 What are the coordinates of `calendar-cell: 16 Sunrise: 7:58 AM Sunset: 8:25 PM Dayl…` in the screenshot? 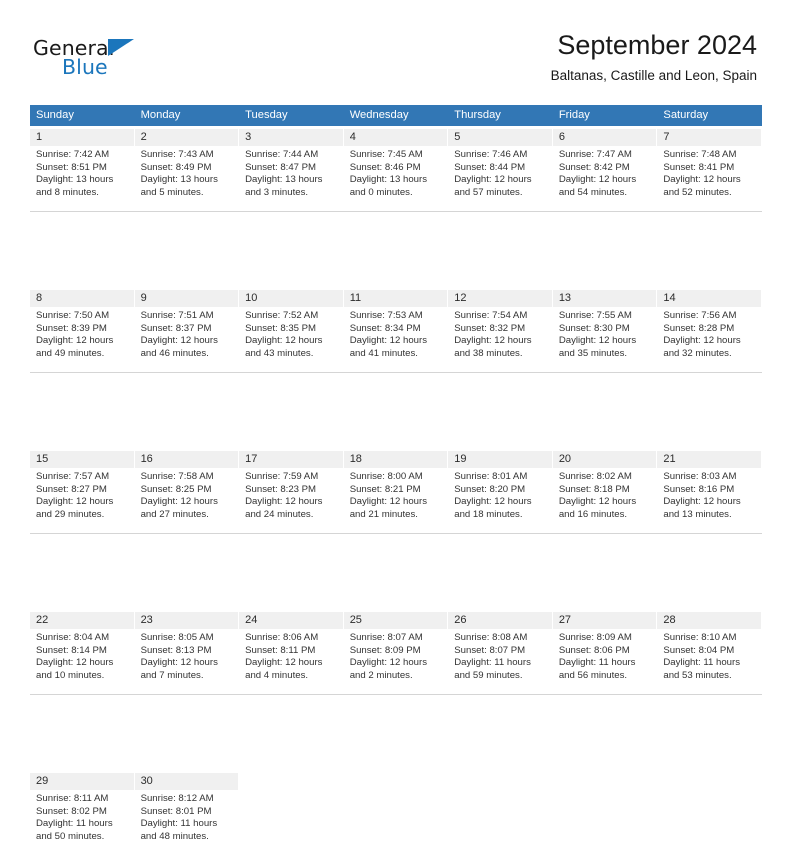 It's located at (187, 488).